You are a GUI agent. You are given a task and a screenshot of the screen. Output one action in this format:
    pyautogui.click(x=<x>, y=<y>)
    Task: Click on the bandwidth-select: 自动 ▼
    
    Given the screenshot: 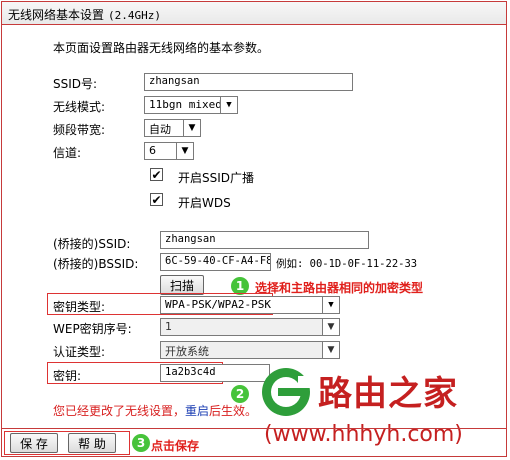 What is the action you would take?
    pyautogui.click(x=172, y=128)
    